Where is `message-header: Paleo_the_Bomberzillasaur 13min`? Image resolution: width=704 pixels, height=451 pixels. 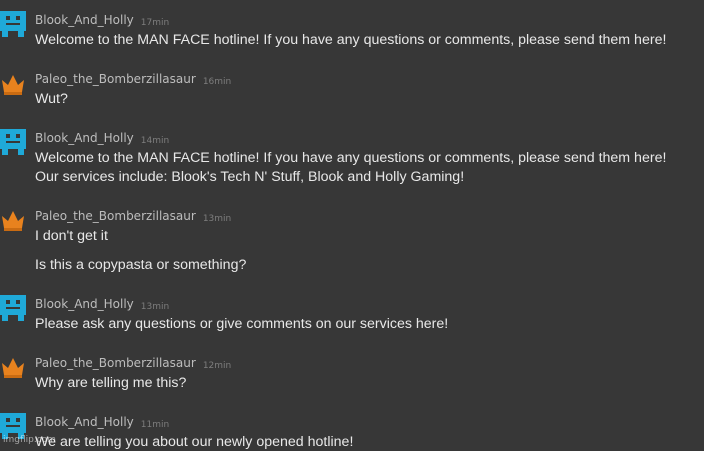
message-header: Paleo_the_Bomberzillasaur 13min is located at coordinates (133, 217).